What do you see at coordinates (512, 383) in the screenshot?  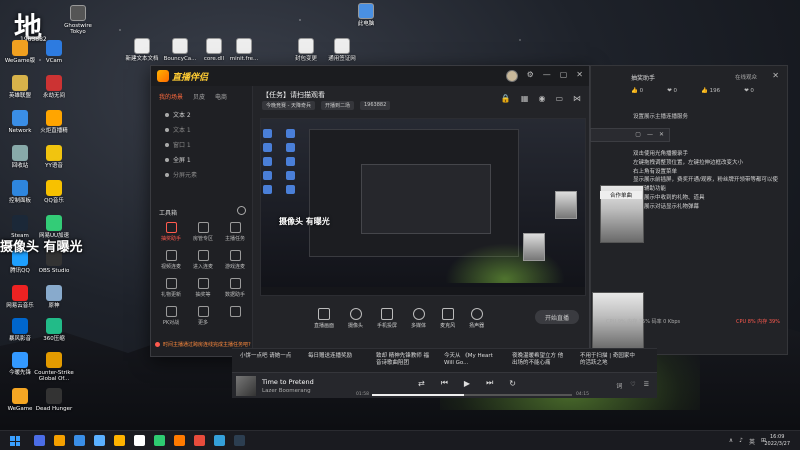 I see `repeat-icon: ↻` at bounding box center [512, 383].